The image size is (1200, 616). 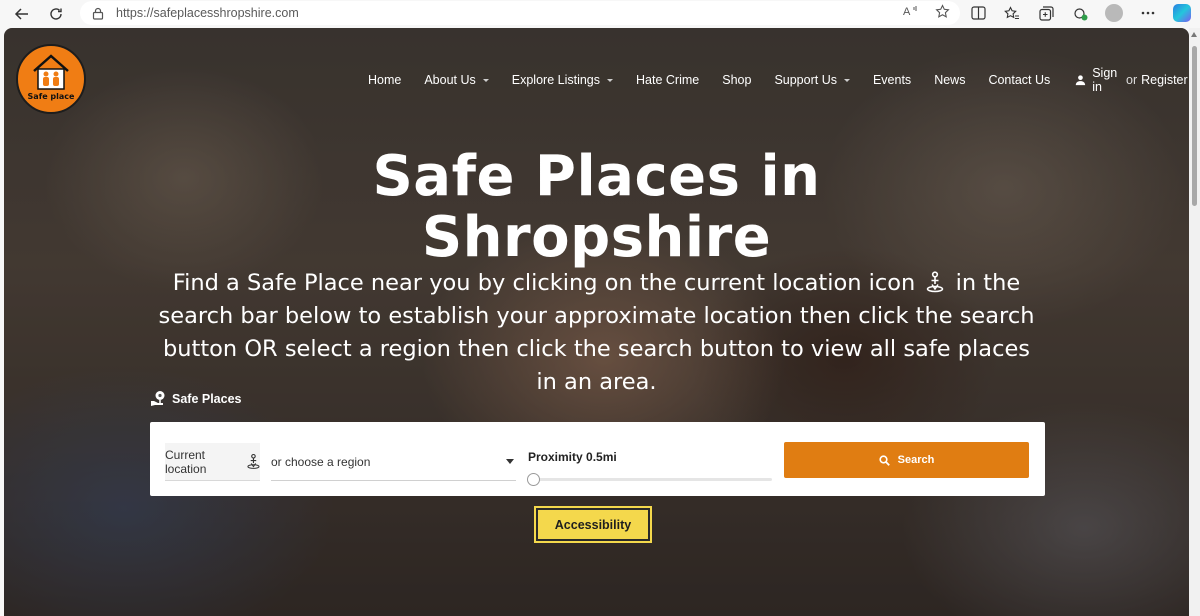 I want to click on read-aloud-icon: A, so click(x=911, y=13).